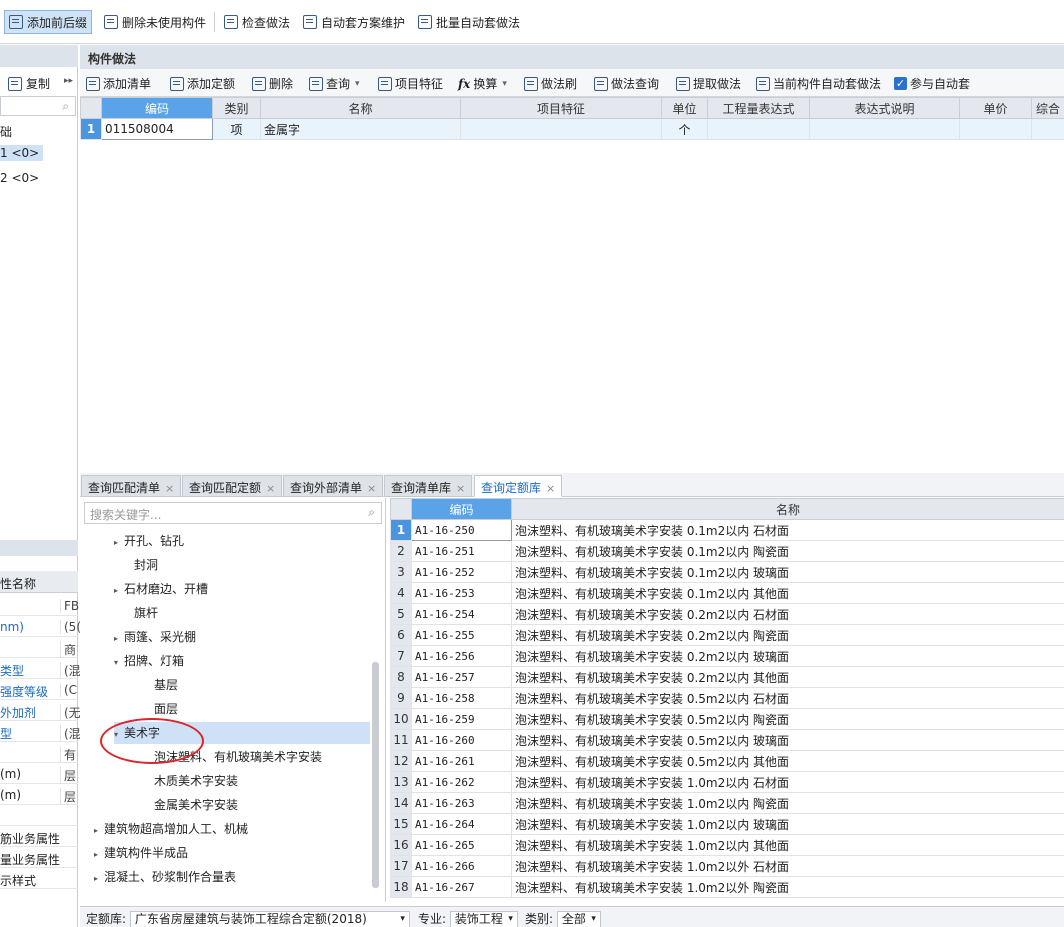 The width and height of the screenshot is (1064, 927). What do you see at coordinates (461, 572) in the screenshot?
I see `code-cell: A1-16-252` at bounding box center [461, 572].